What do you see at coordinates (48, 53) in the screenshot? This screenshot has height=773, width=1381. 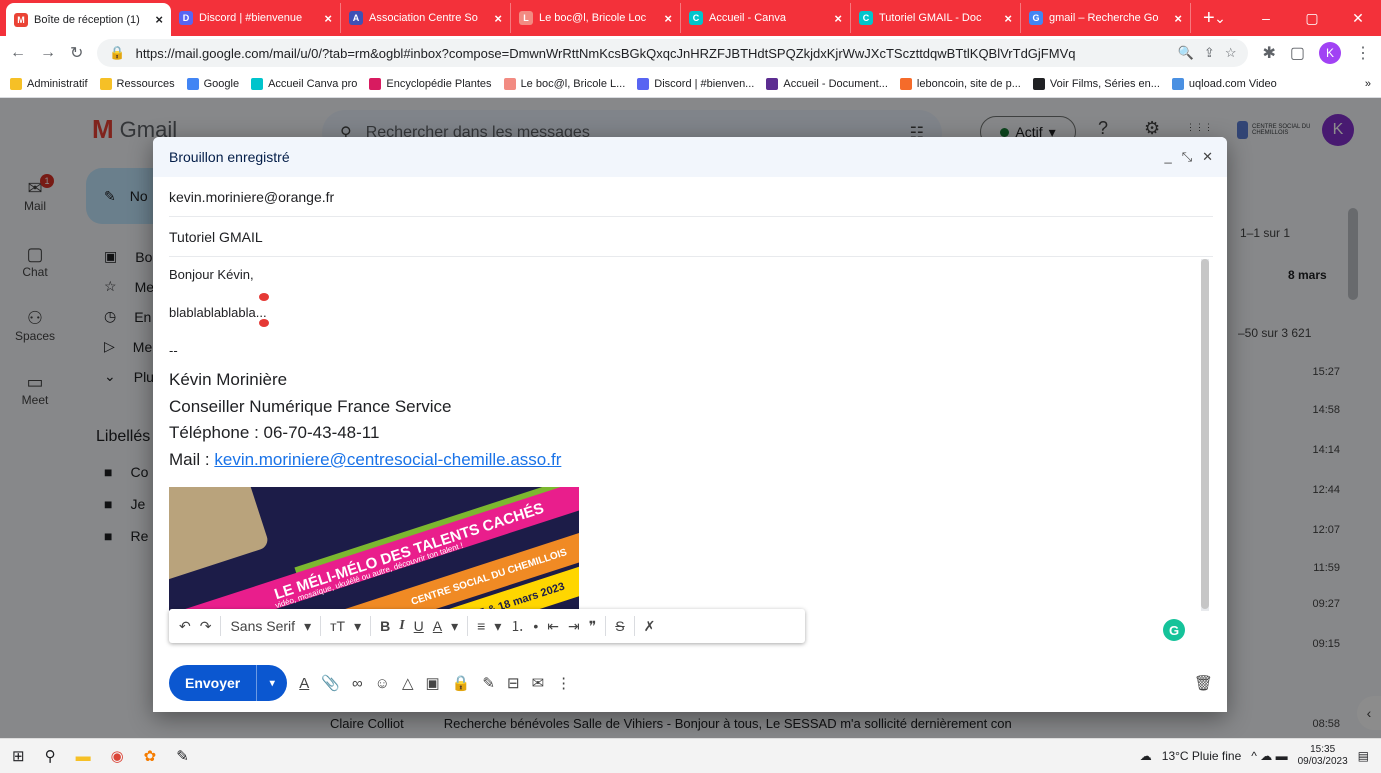 I see `forward-icon: →` at bounding box center [48, 53].